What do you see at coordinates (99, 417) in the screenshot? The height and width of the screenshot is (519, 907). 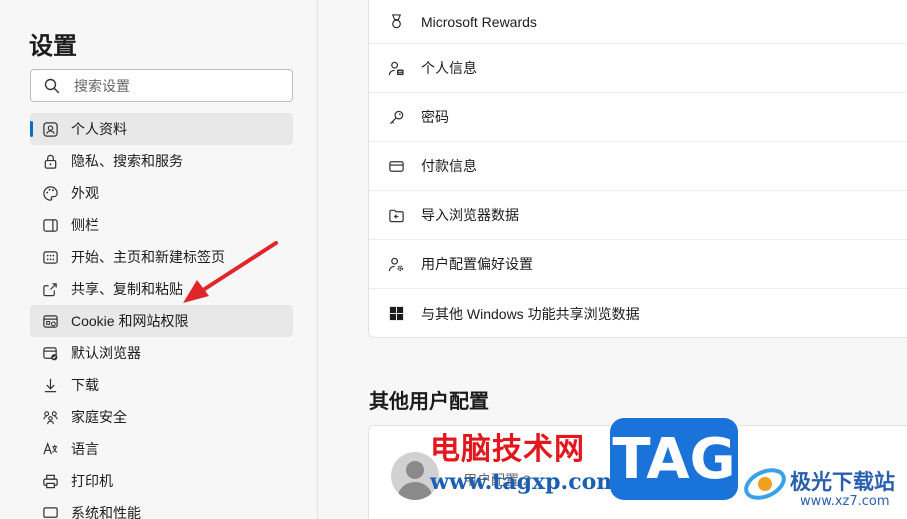 I see `sidebar-item-label: 家庭安全` at bounding box center [99, 417].